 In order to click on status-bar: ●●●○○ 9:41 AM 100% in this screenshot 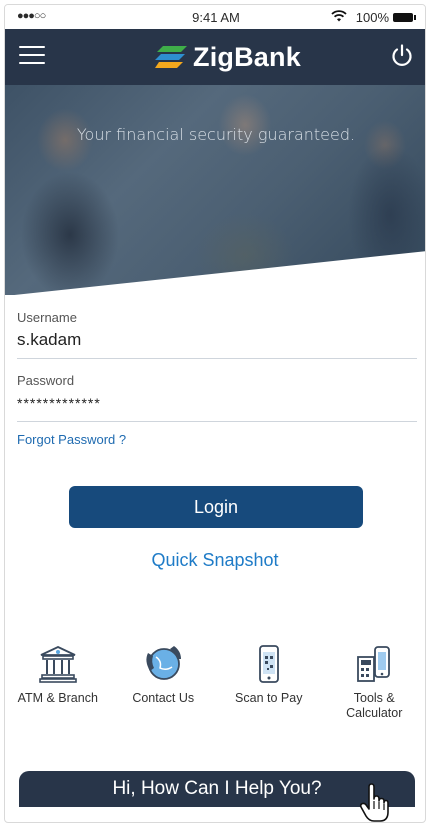, I will do `click(215, 17)`.